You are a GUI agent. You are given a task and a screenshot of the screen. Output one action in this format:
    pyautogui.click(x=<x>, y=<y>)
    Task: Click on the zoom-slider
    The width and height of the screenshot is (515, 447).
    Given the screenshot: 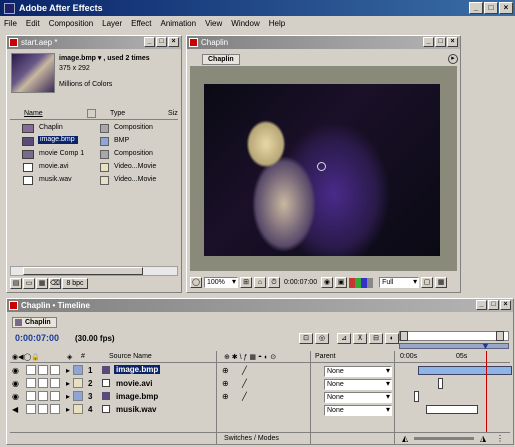 What is the action you would take?
    pyautogui.click(x=444, y=438)
    